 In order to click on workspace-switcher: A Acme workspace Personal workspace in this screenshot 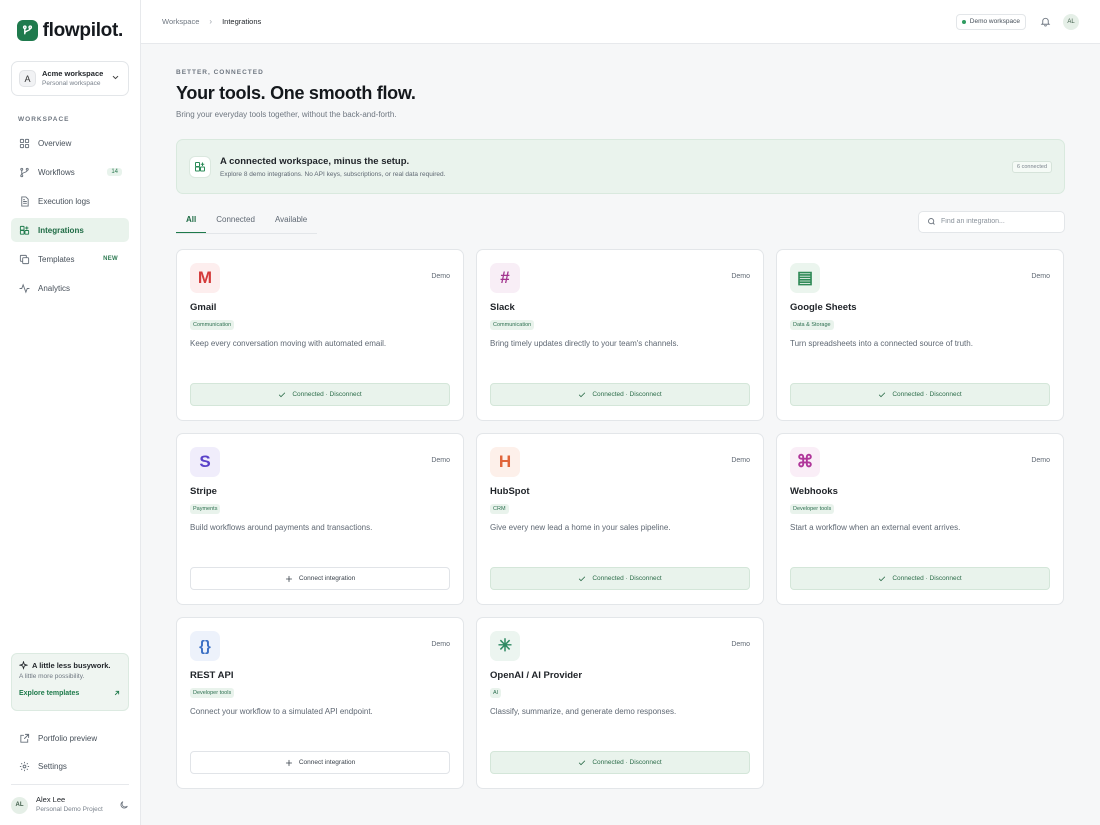, I will do `click(70, 78)`.